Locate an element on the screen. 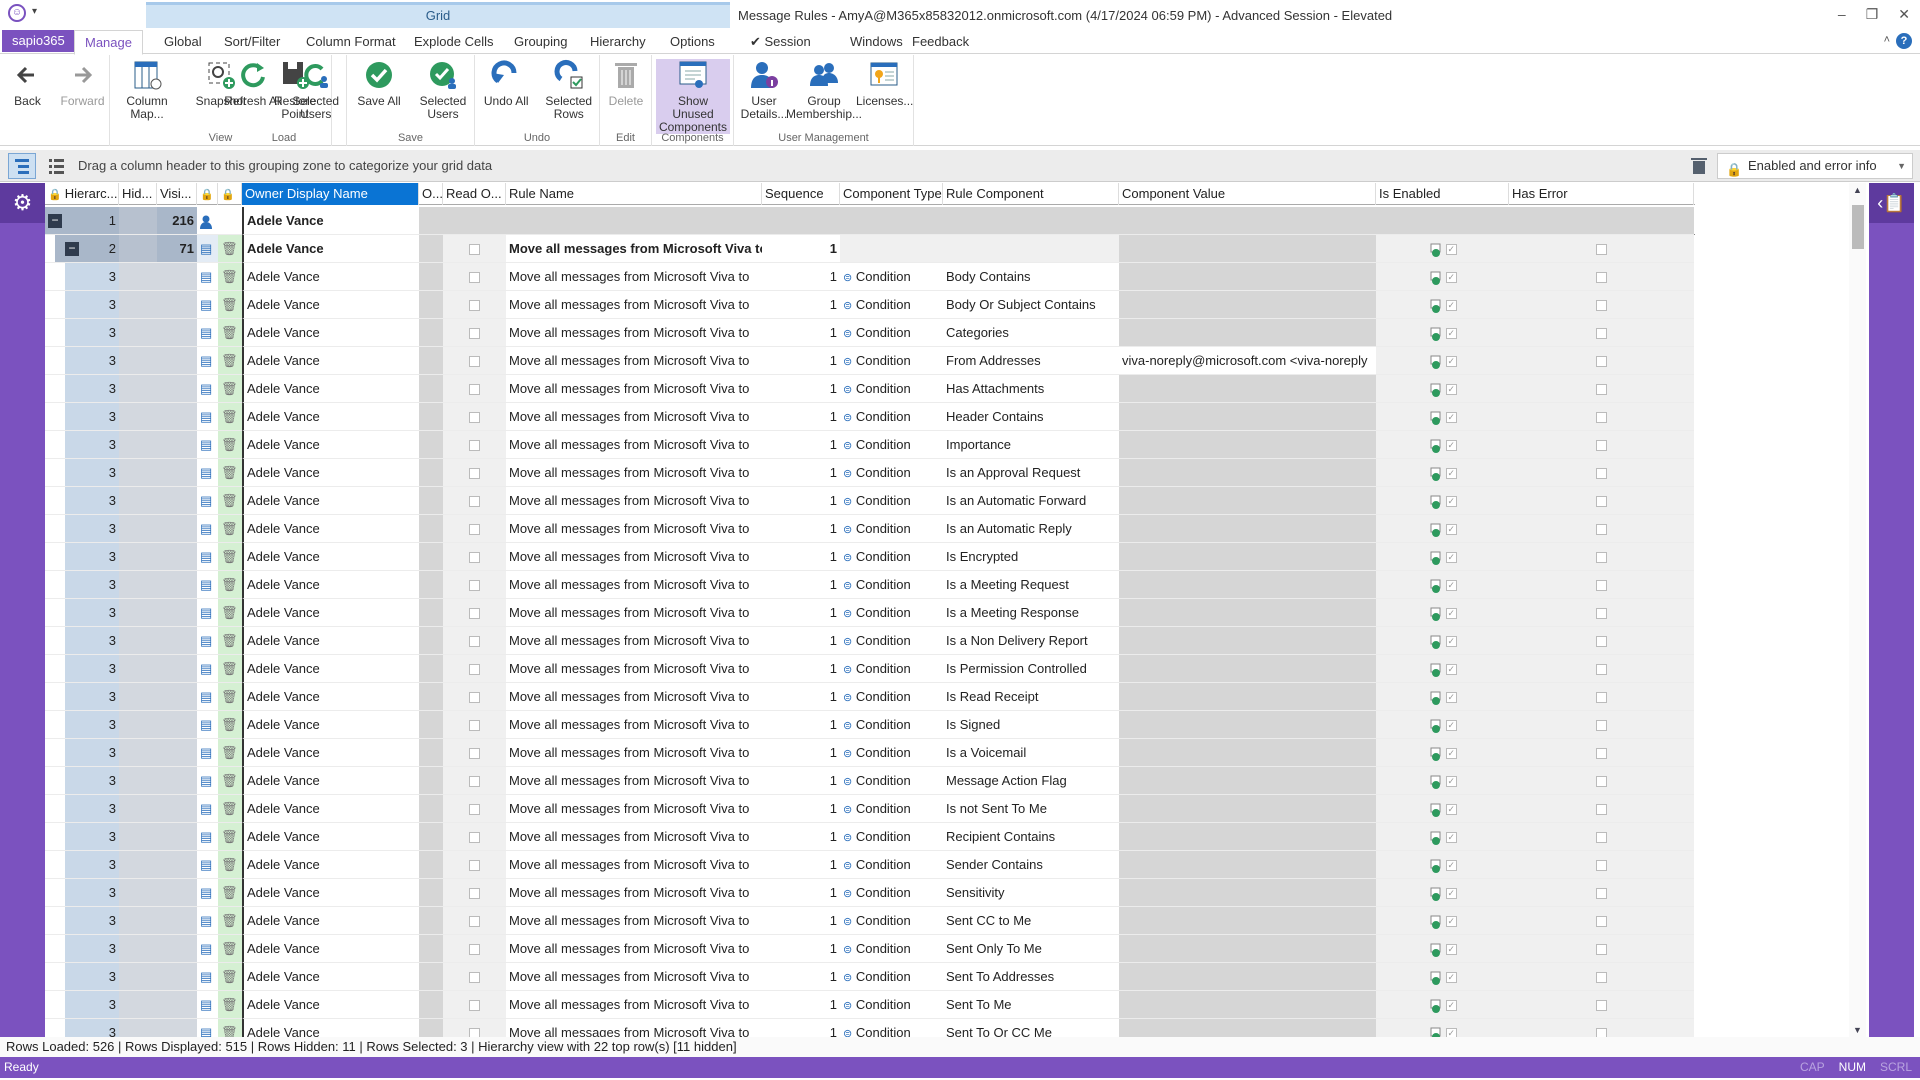 This screenshot has height=1080, width=1920. column-header-lock-a: 🔒 is located at coordinates (207, 194).